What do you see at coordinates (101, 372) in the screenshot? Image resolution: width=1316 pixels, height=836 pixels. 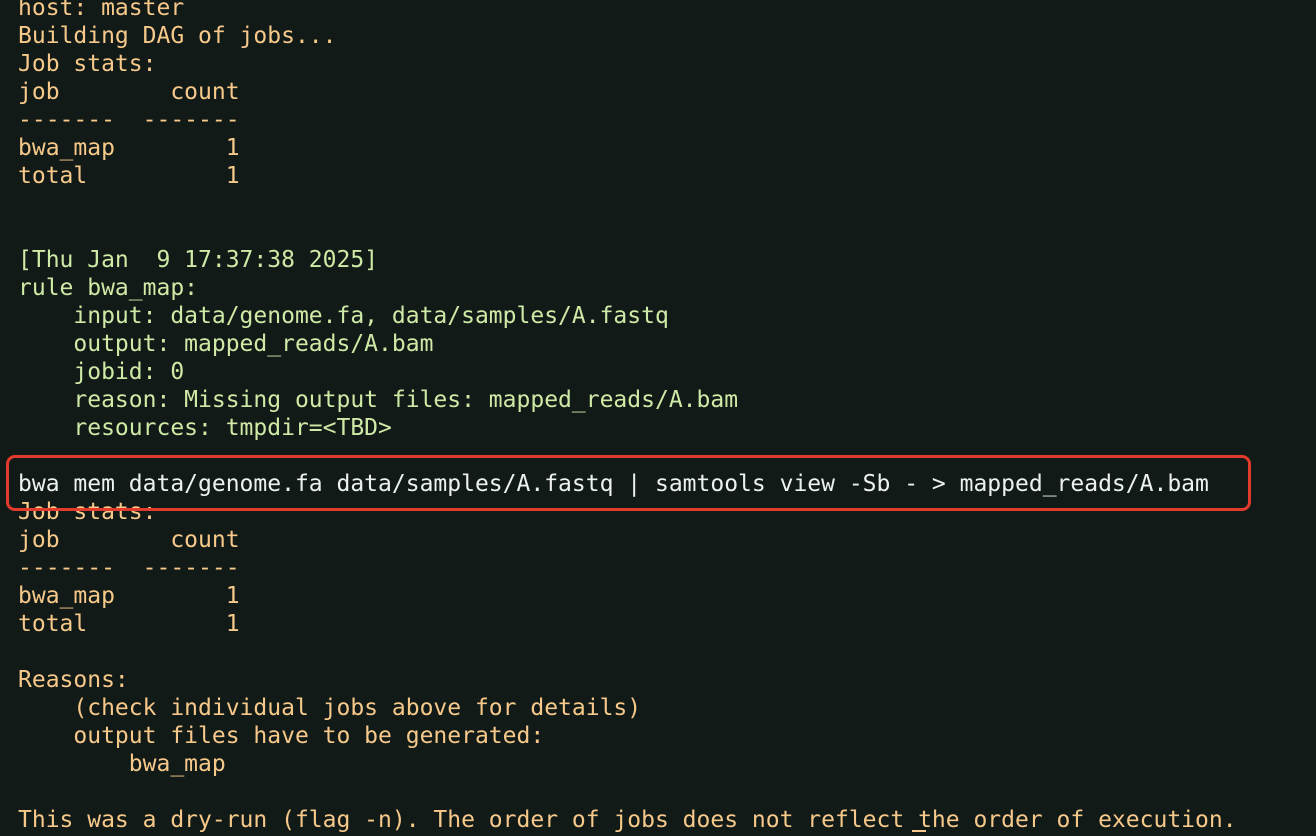 I see `rule-jobid-line: jobid: 0` at bounding box center [101, 372].